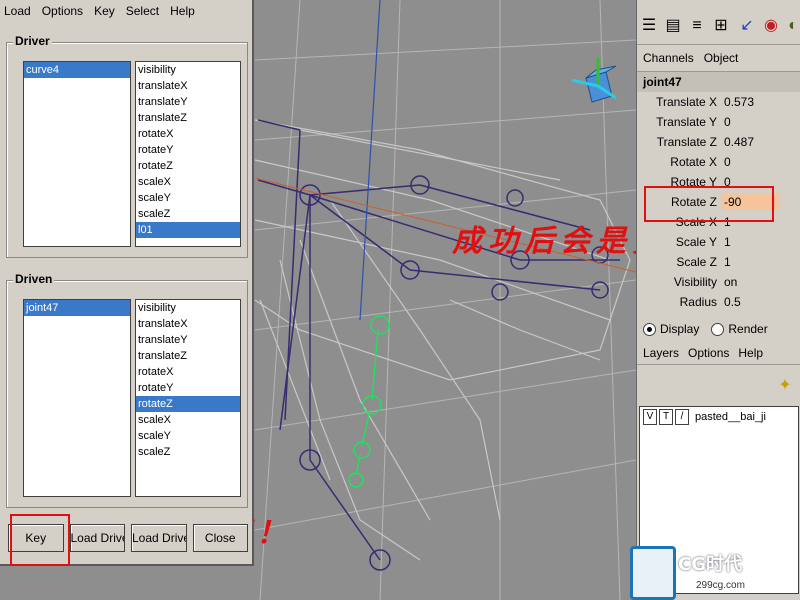  I want to click on attribute-editor-icon: ▤, so click(673, 26).